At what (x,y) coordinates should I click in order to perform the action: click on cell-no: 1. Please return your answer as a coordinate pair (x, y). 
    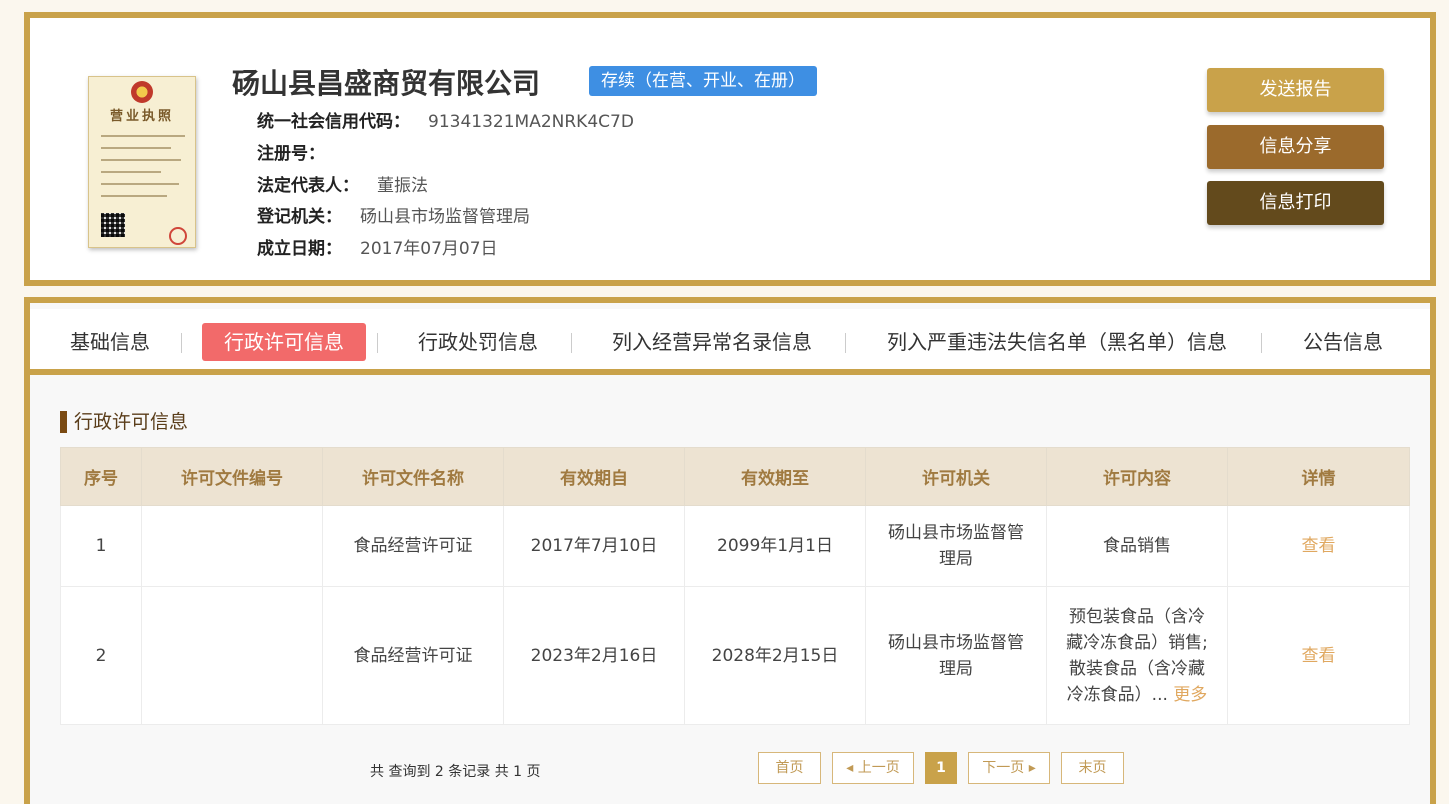
    Looking at the image, I should click on (101, 546).